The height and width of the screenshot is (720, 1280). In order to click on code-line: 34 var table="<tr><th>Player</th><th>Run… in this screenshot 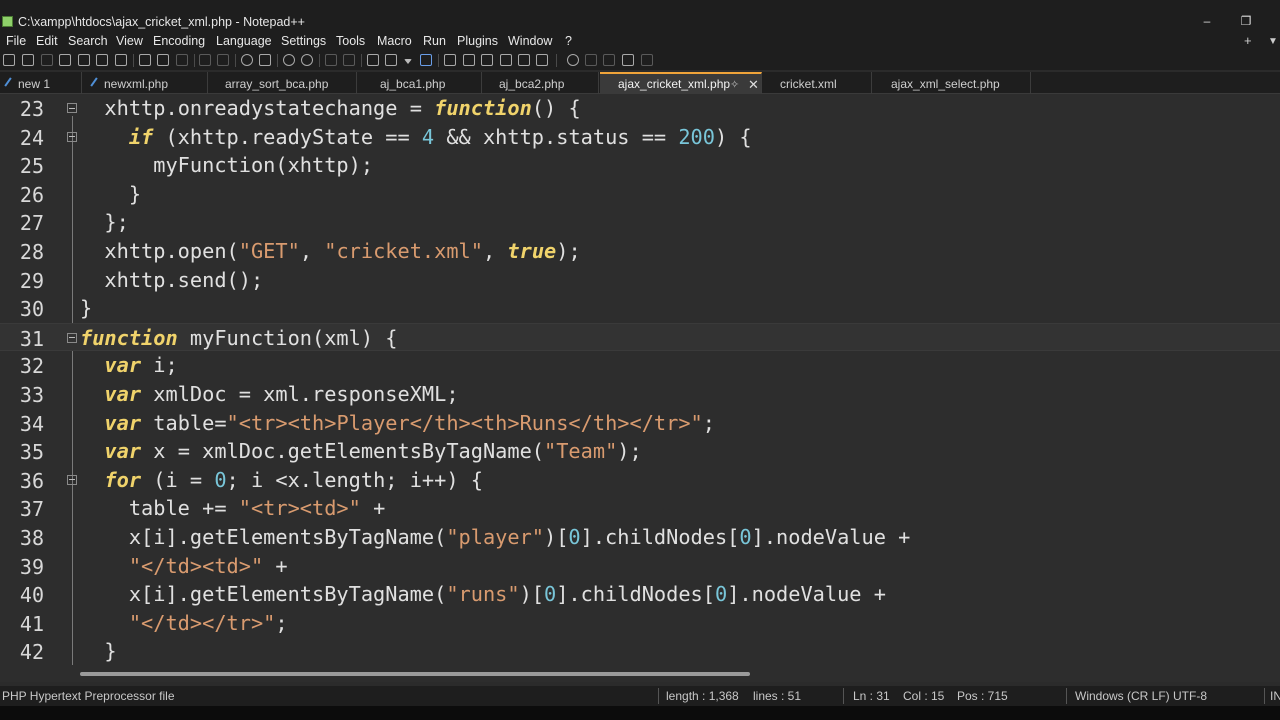, I will do `click(640, 423)`.